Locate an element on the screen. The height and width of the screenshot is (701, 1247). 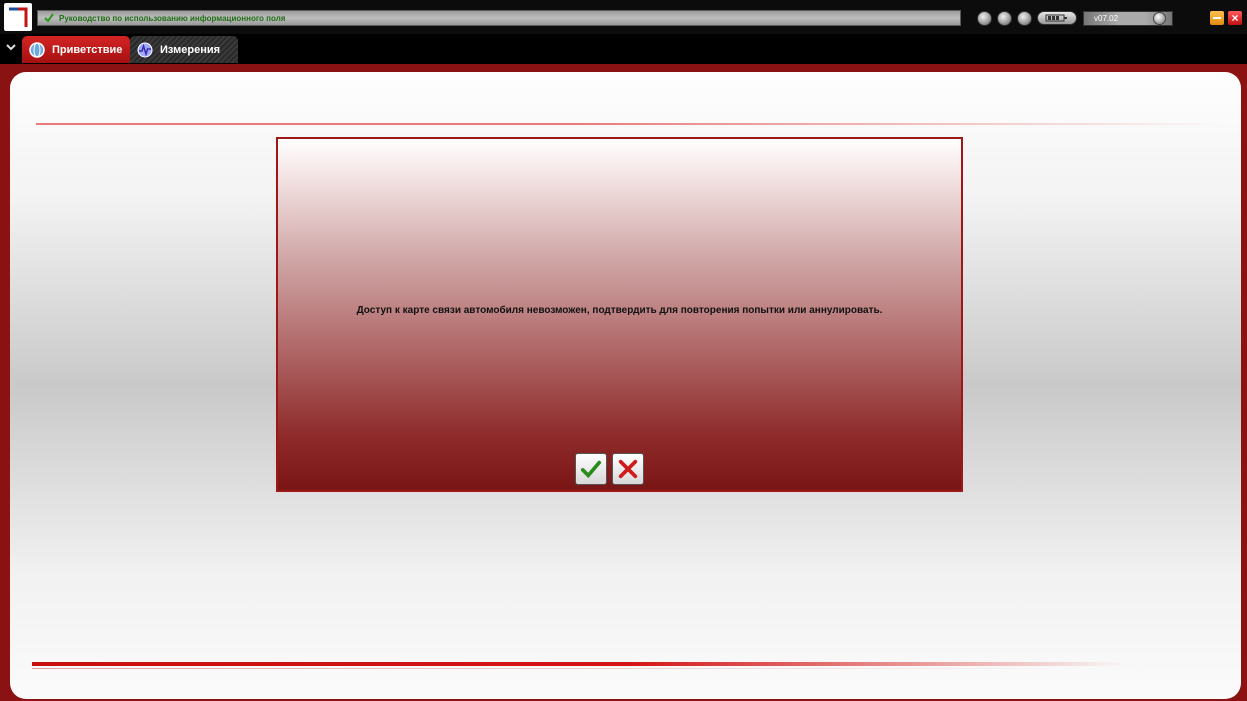
close-icon is located at coordinates (628, 469).